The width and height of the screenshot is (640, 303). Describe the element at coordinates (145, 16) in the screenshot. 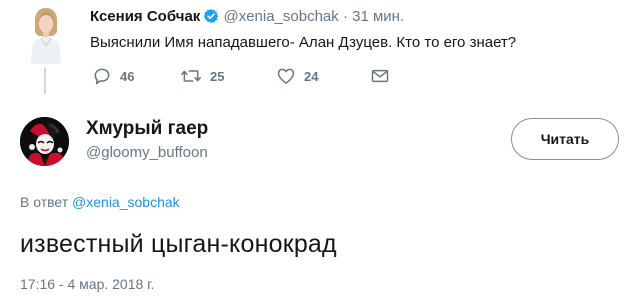

I see `parent-author-name: Ксения Собчак` at that location.